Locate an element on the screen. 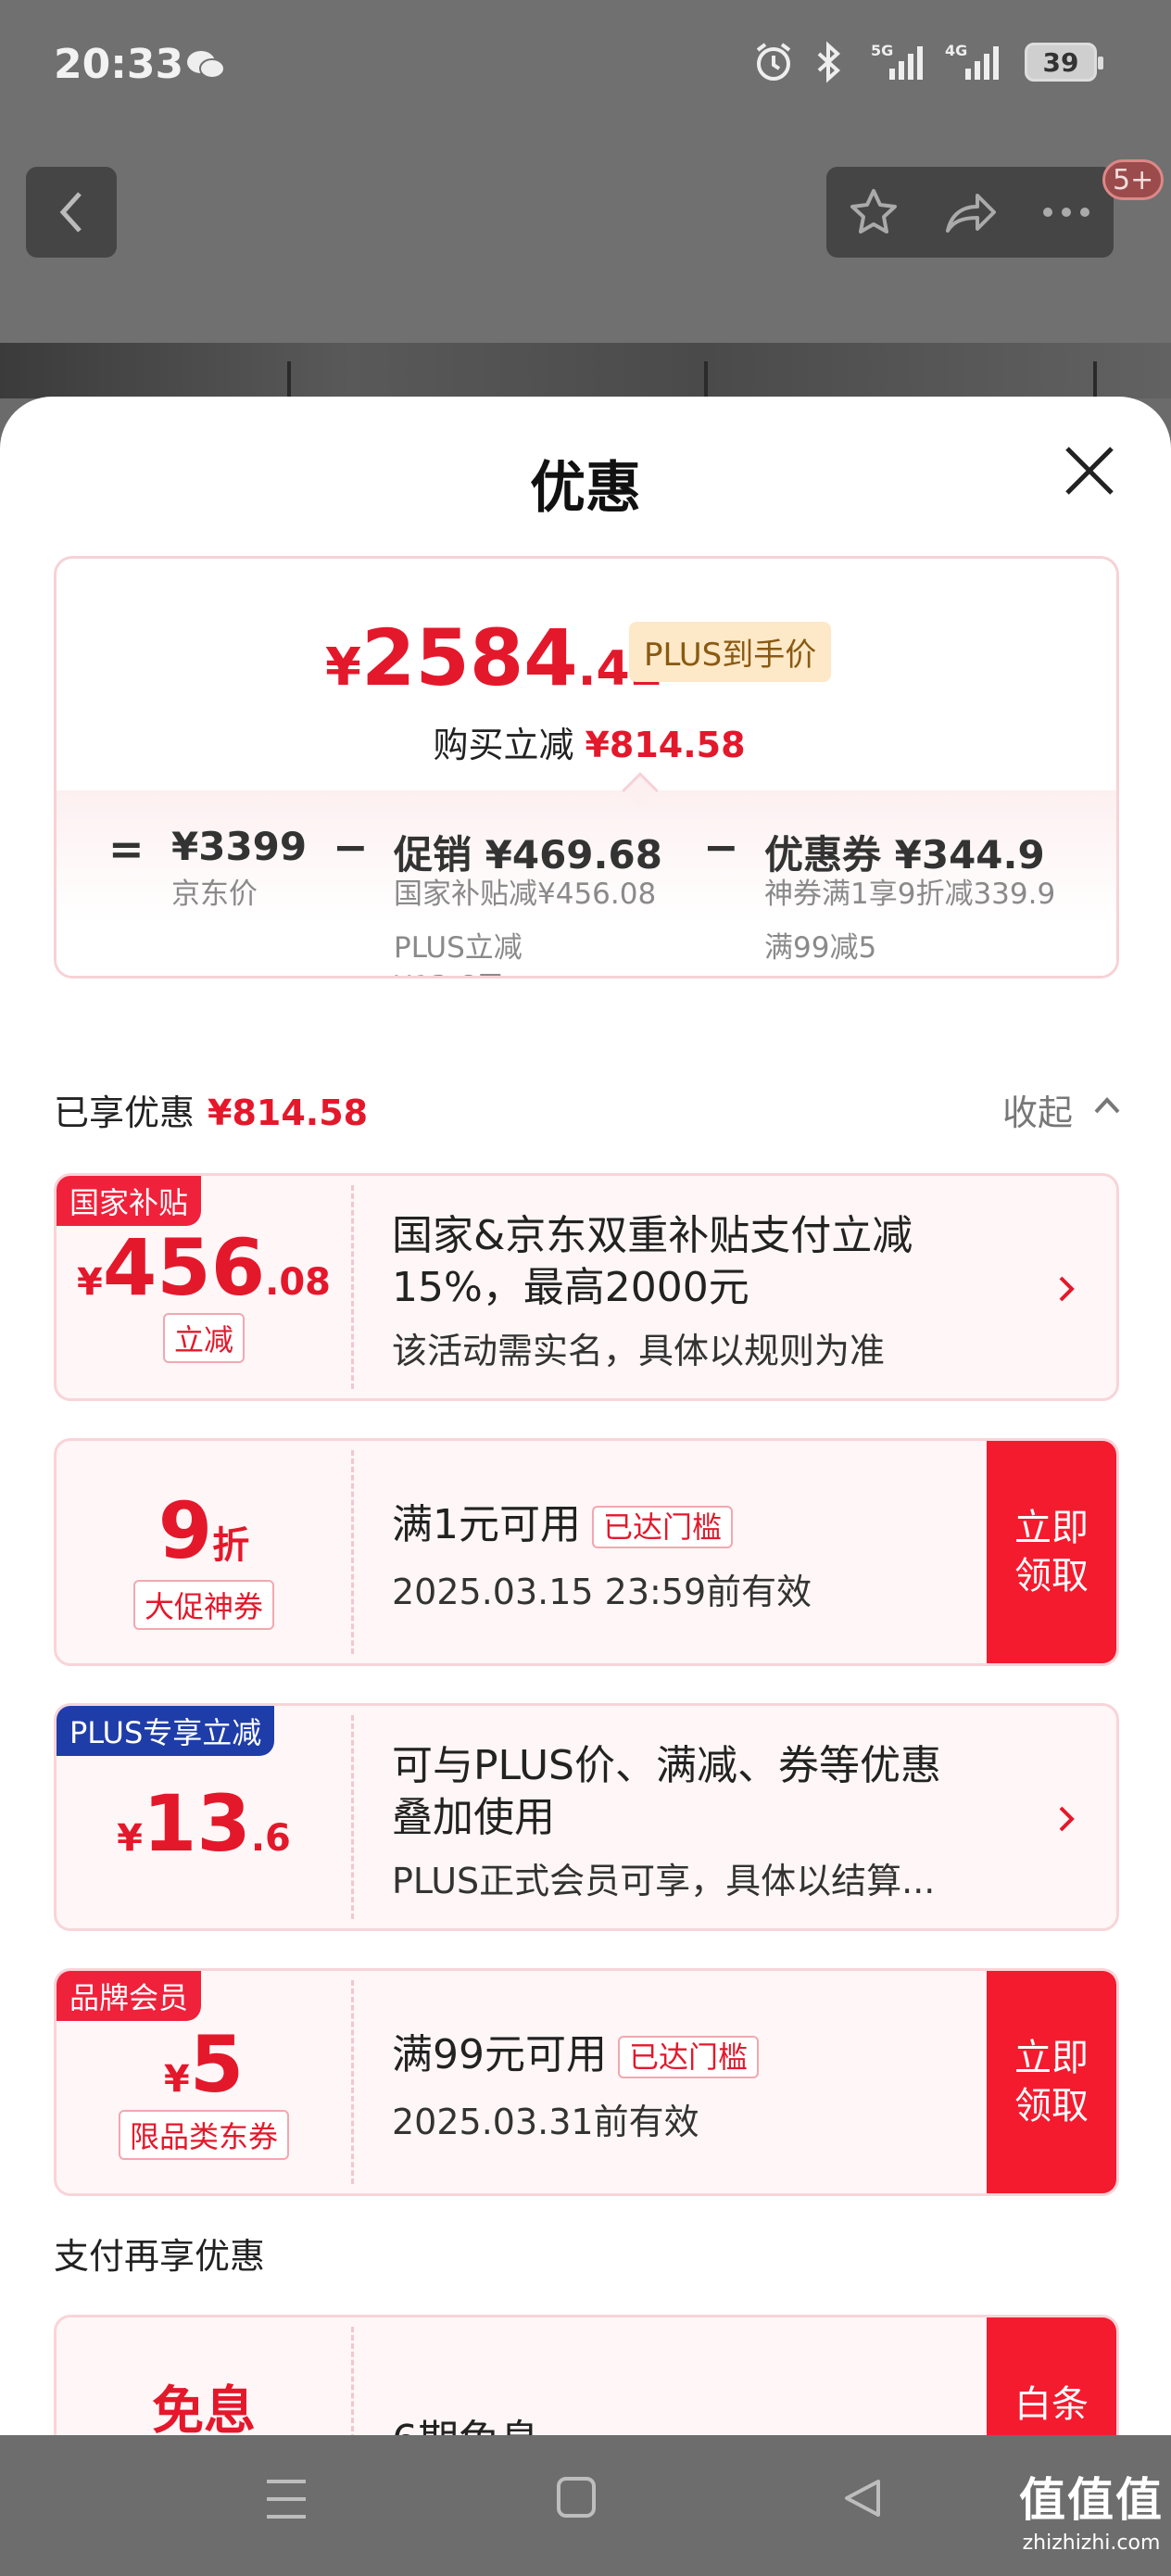 The width and height of the screenshot is (1171, 2576). status-time: 20:33 is located at coordinates (119, 64).